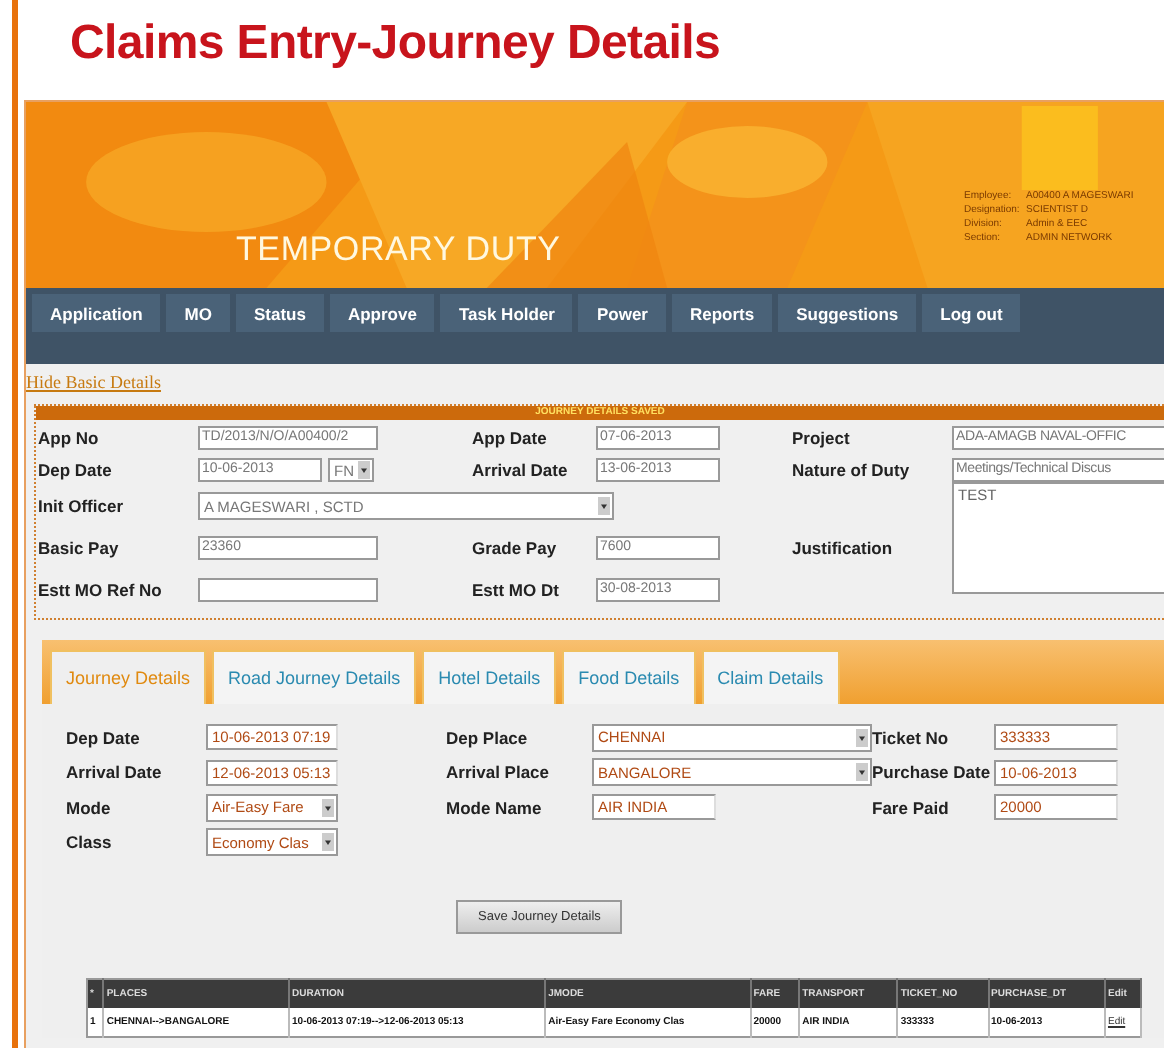  What do you see at coordinates (911, 737) in the screenshot?
I see `field-label: Ticket No` at bounding box center [911, 737].